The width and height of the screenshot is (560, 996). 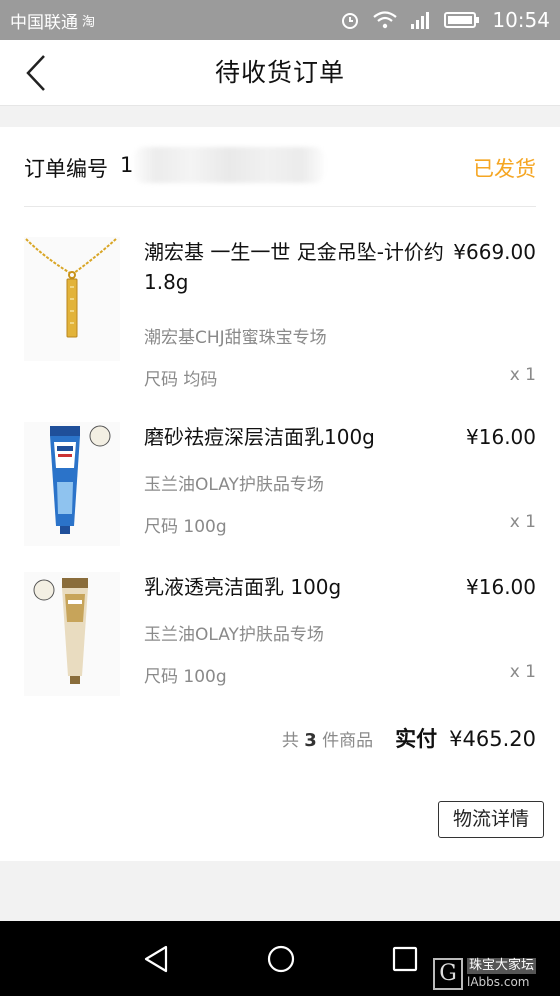 I want to click on order-summary: 共 3 件商品 实付 ¥465.20, so click(x=409, y=738).